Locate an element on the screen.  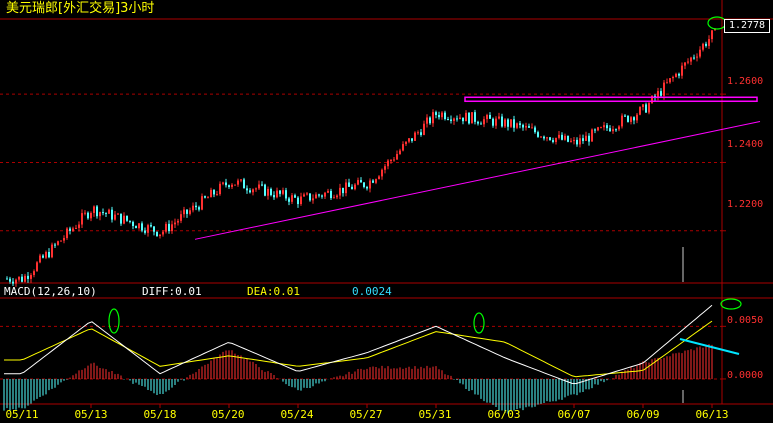
price-label: 1.2200 is located at coordinates (745, 204).